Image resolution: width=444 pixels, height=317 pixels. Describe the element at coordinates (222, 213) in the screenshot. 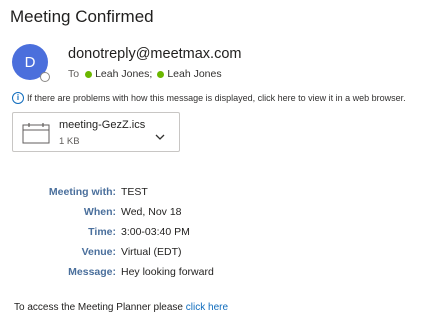

I see `detail-row: When: Wed, Nov 18` at that location.